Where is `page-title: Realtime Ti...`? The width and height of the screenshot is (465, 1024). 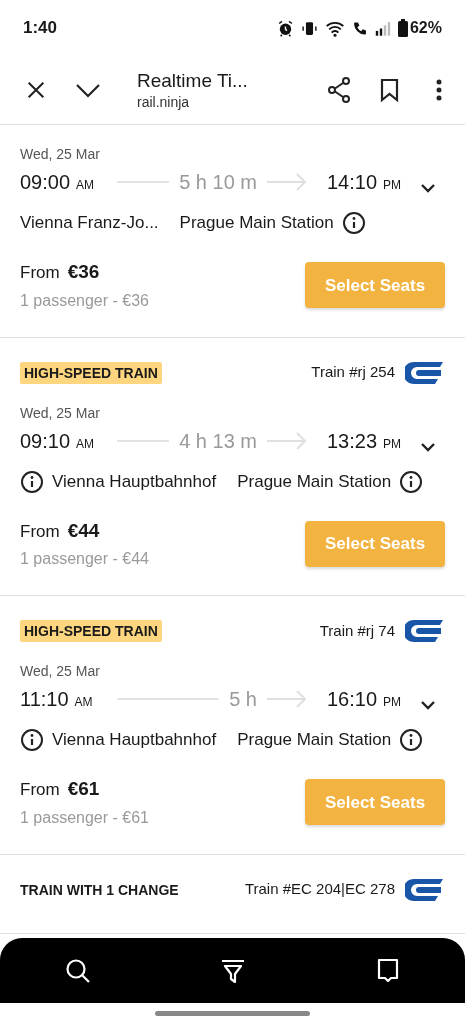 page-title: Realtime Ti... is located at coordinates (193, 81).